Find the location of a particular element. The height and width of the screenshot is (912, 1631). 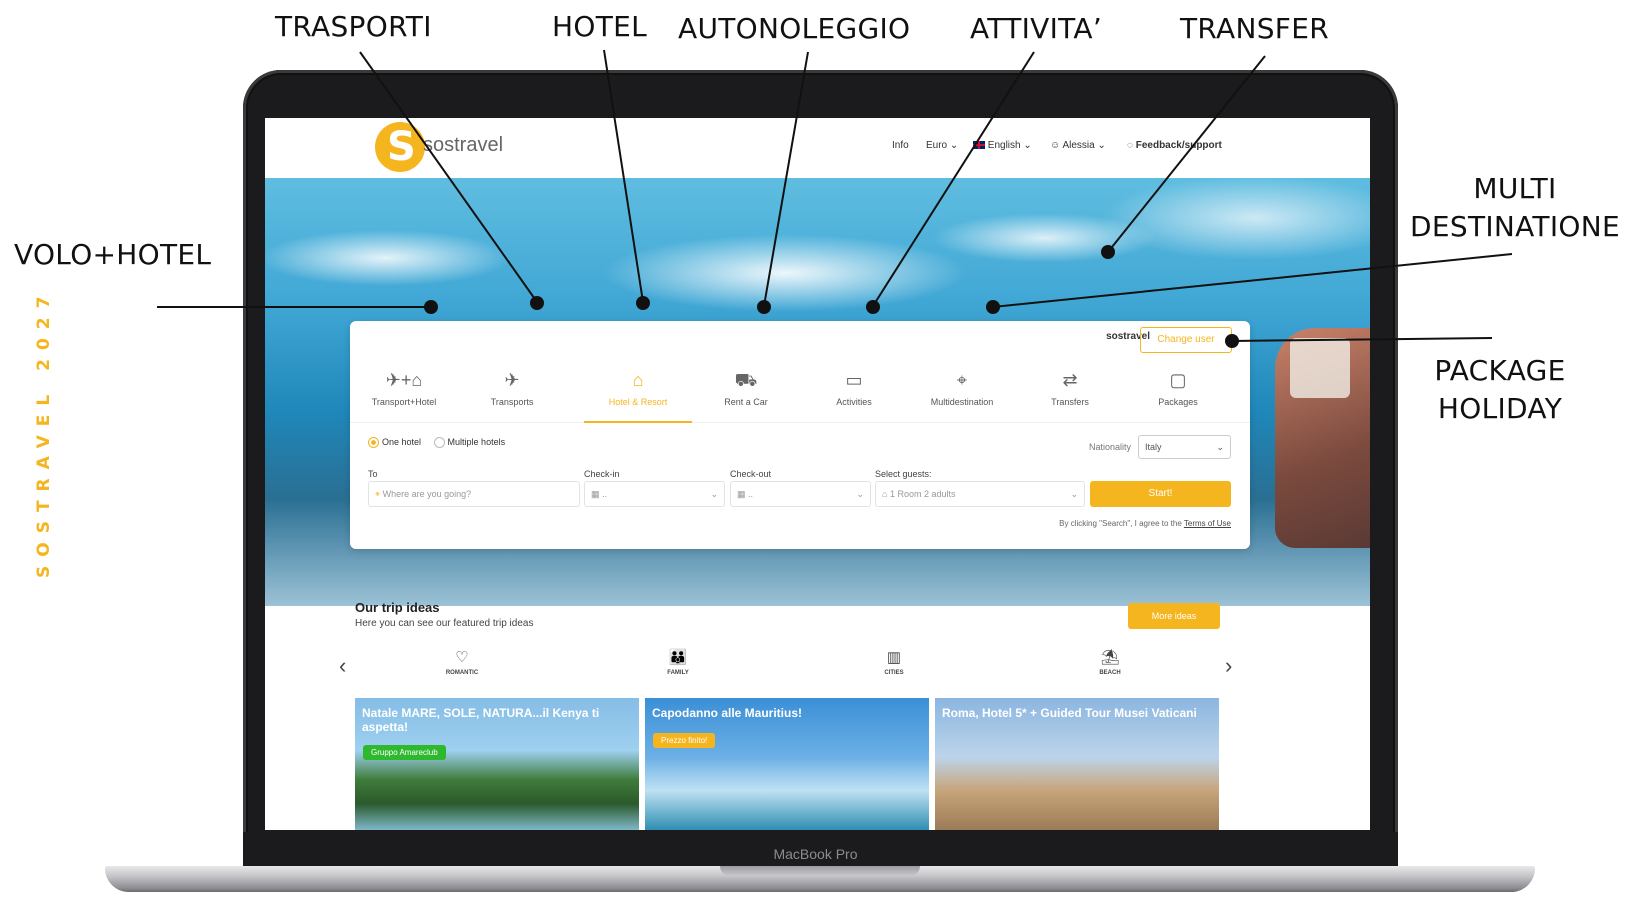

trip-card-title: Capodanno alle Mauritius! is located at coordinates (727, 713).